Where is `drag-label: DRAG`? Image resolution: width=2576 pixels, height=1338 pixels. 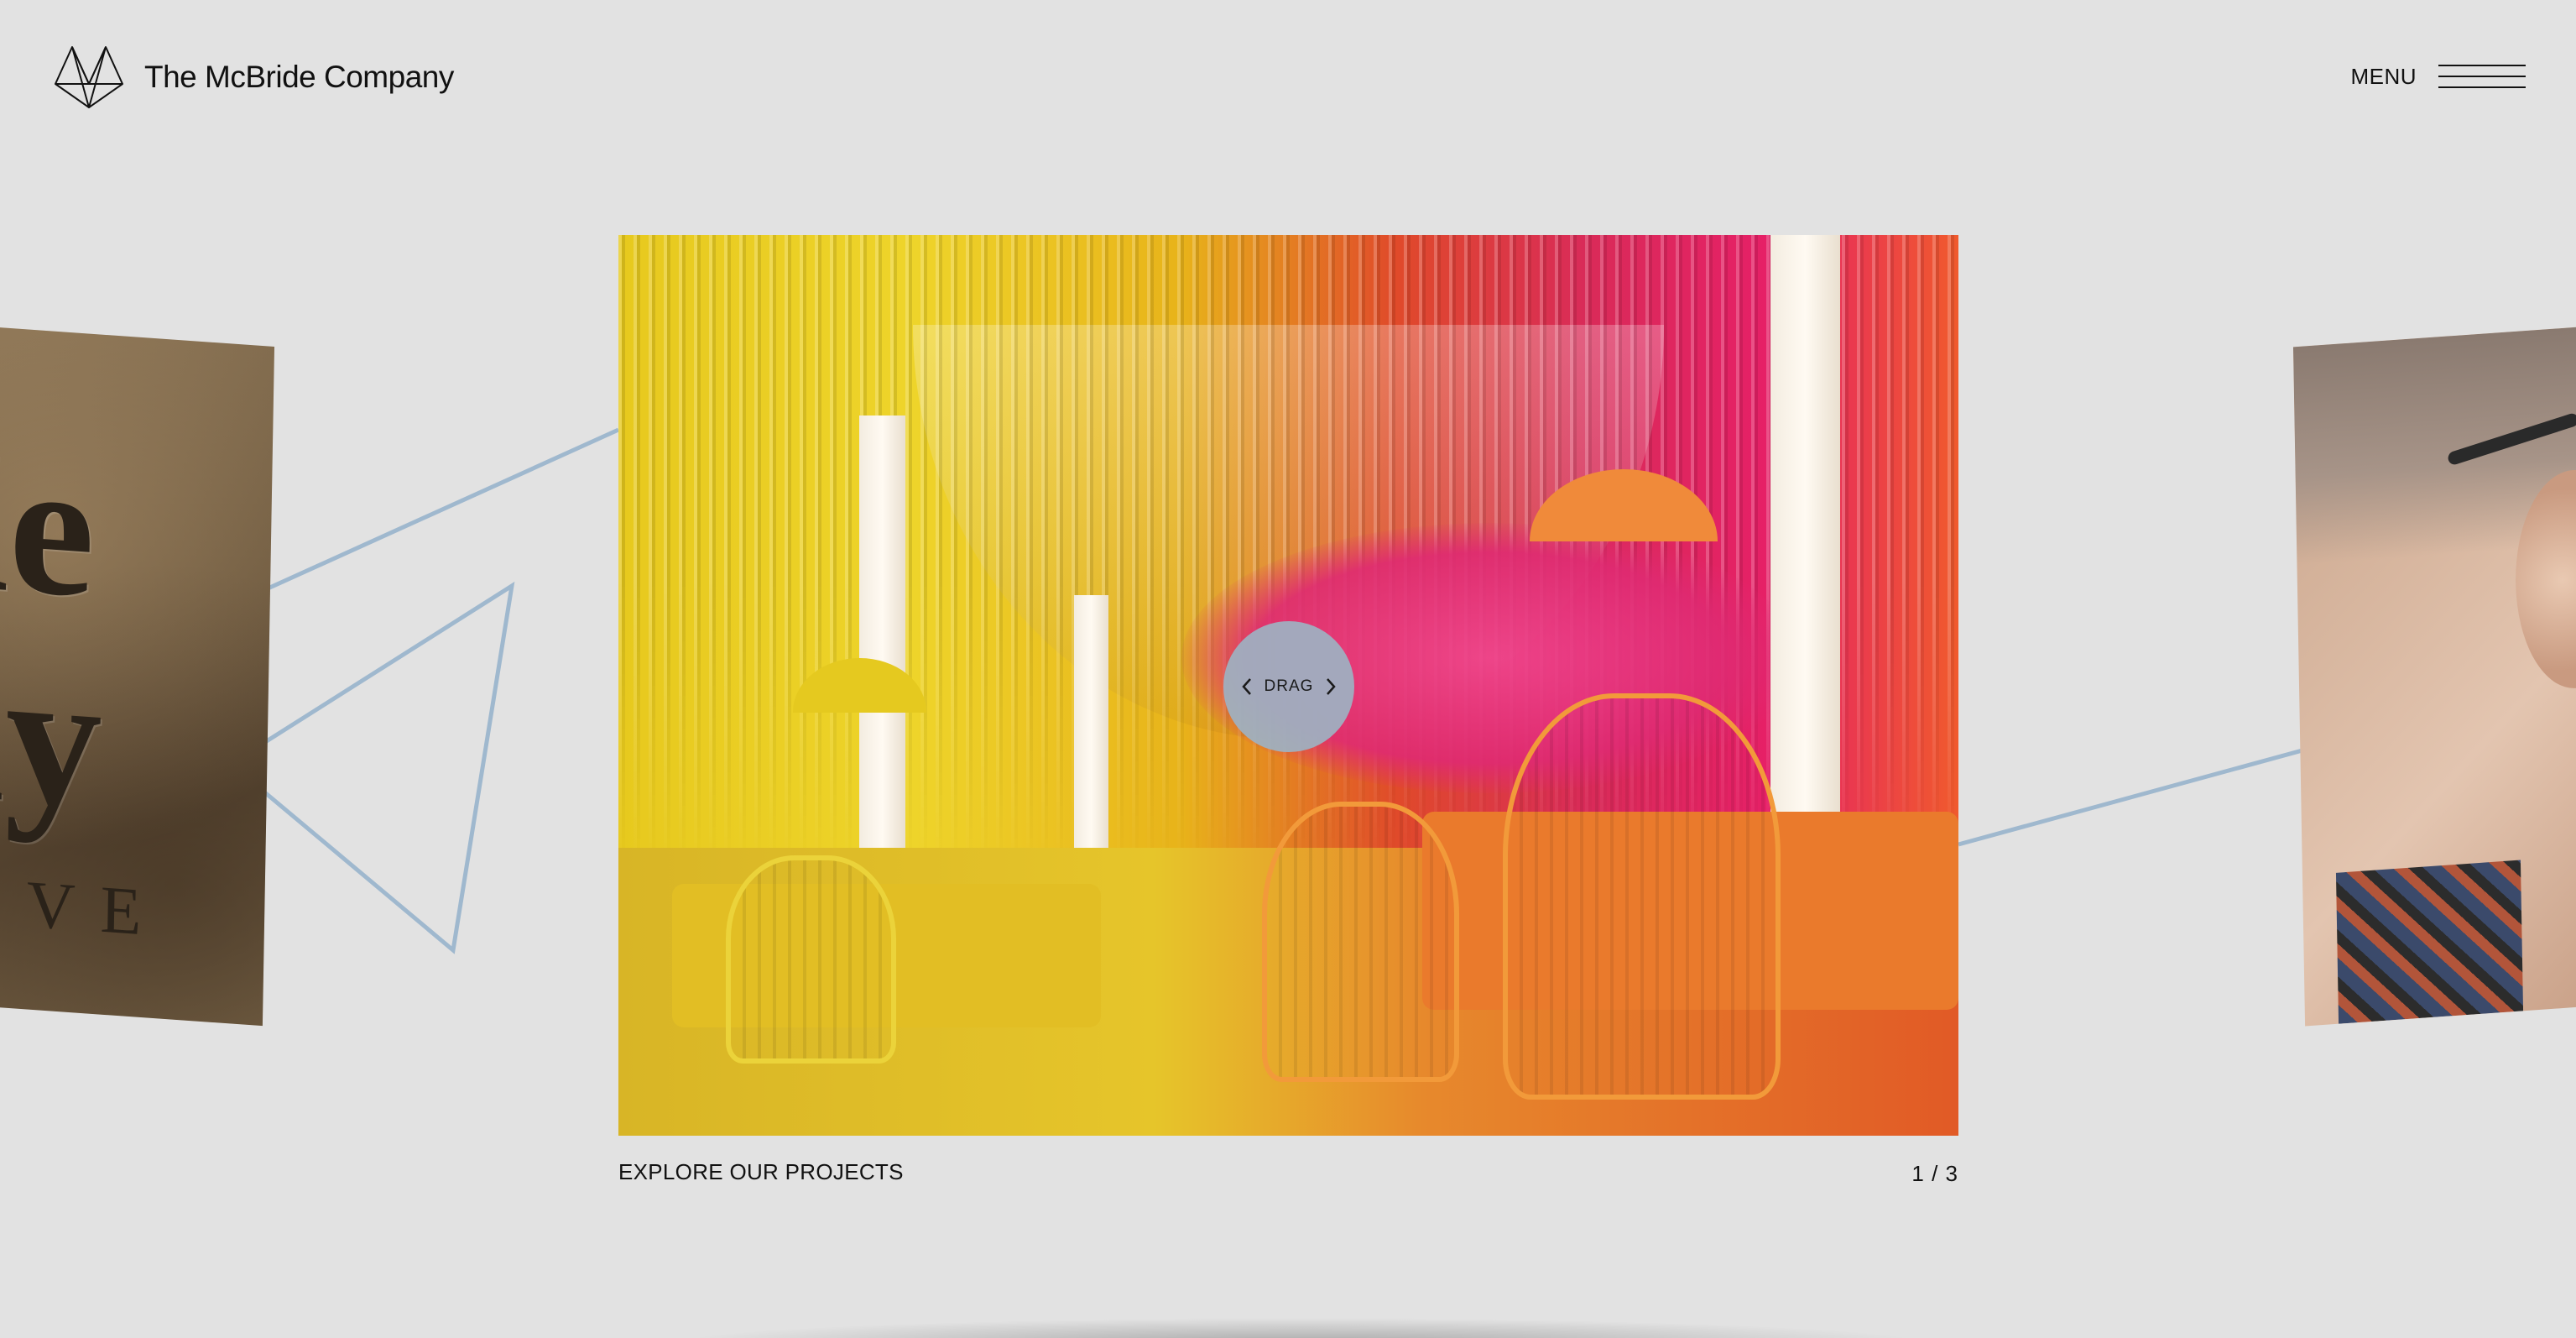
drag-label: DRAG is located at coordinates (1289, 686).